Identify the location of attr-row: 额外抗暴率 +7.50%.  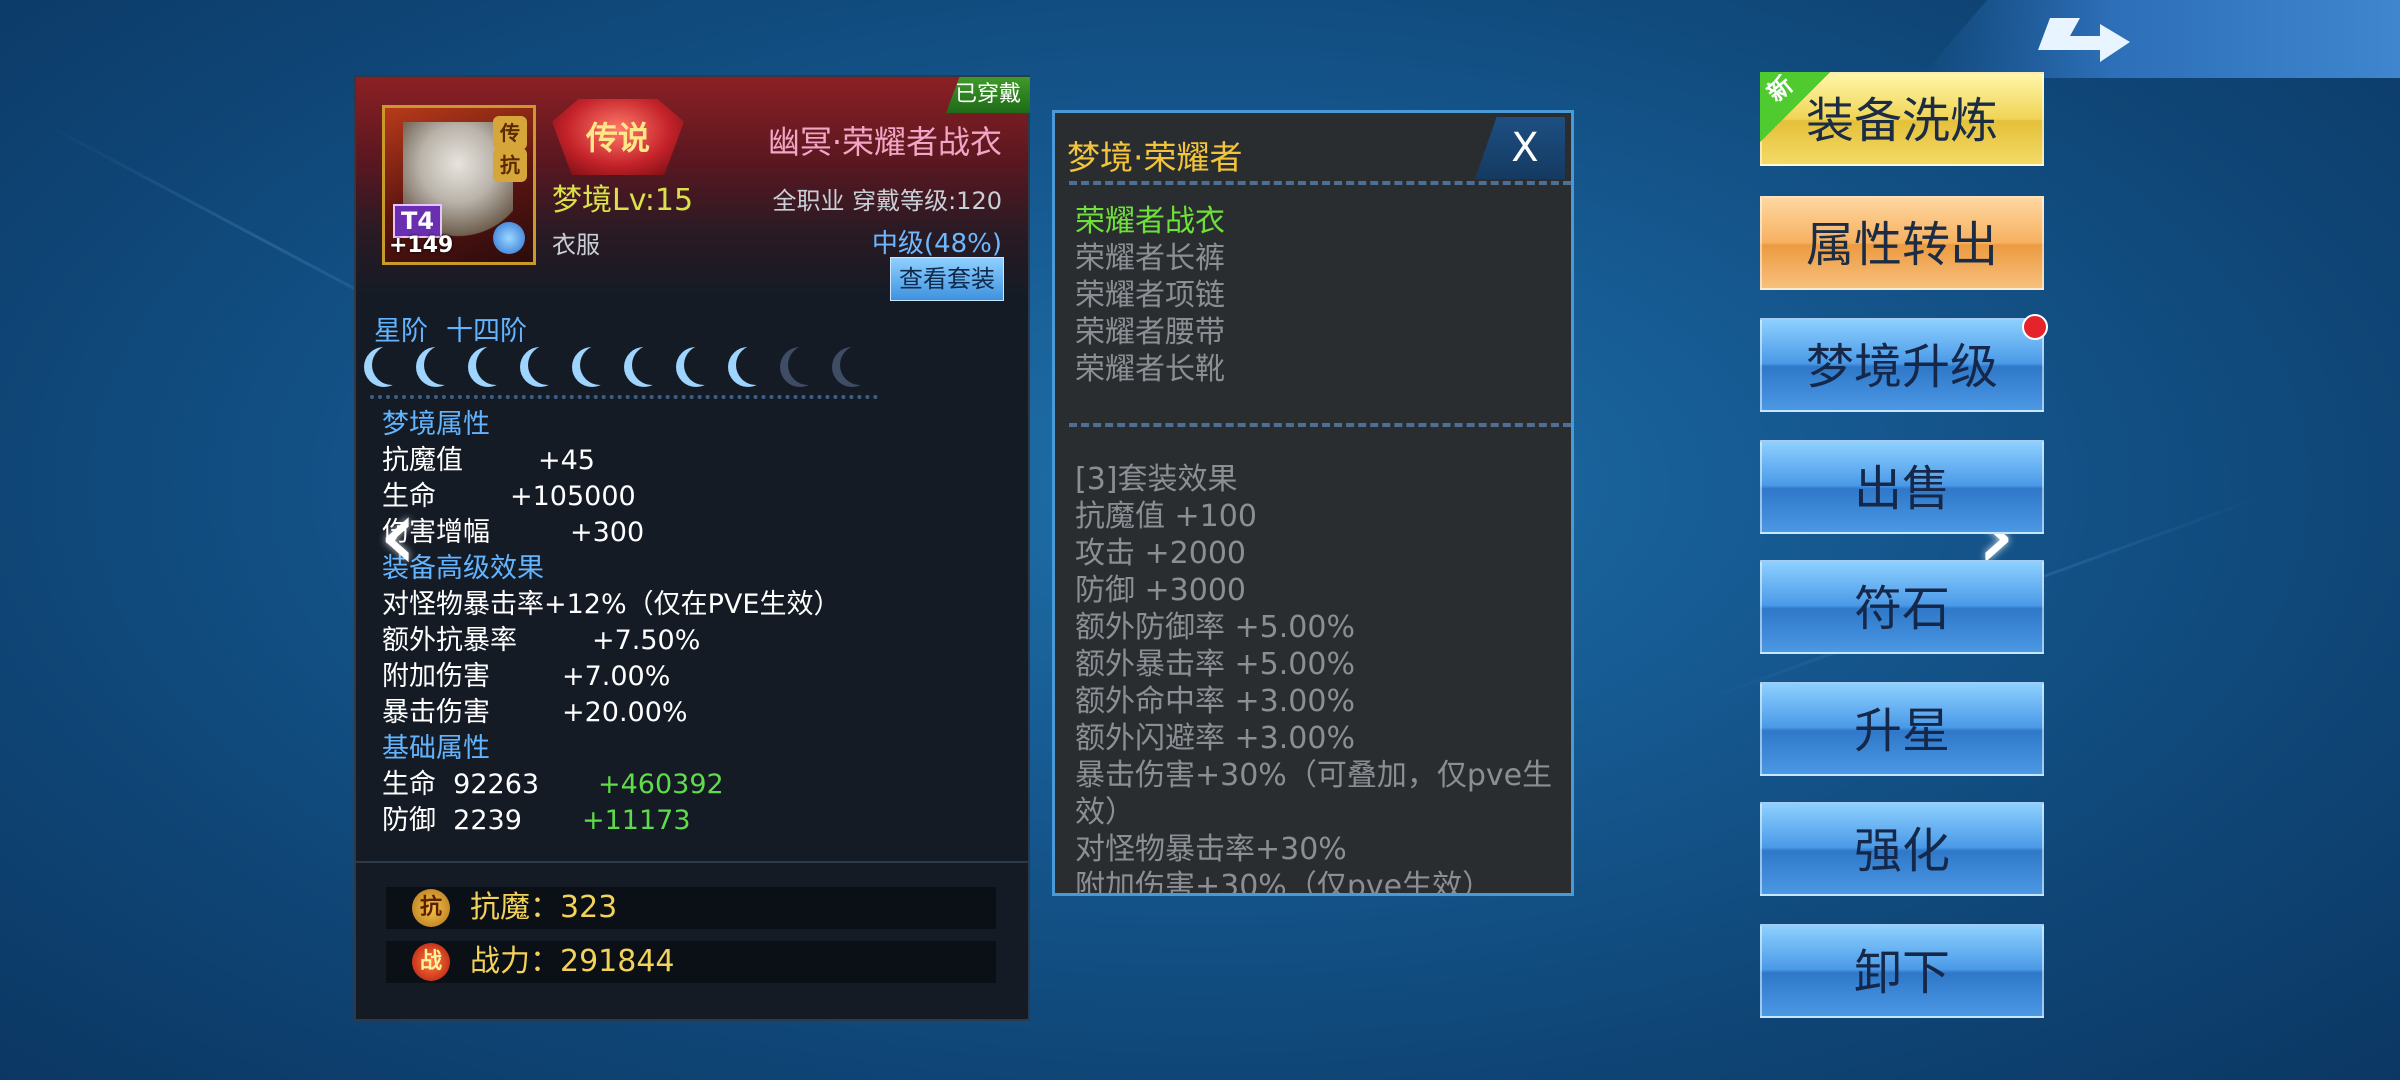
(541, 640).